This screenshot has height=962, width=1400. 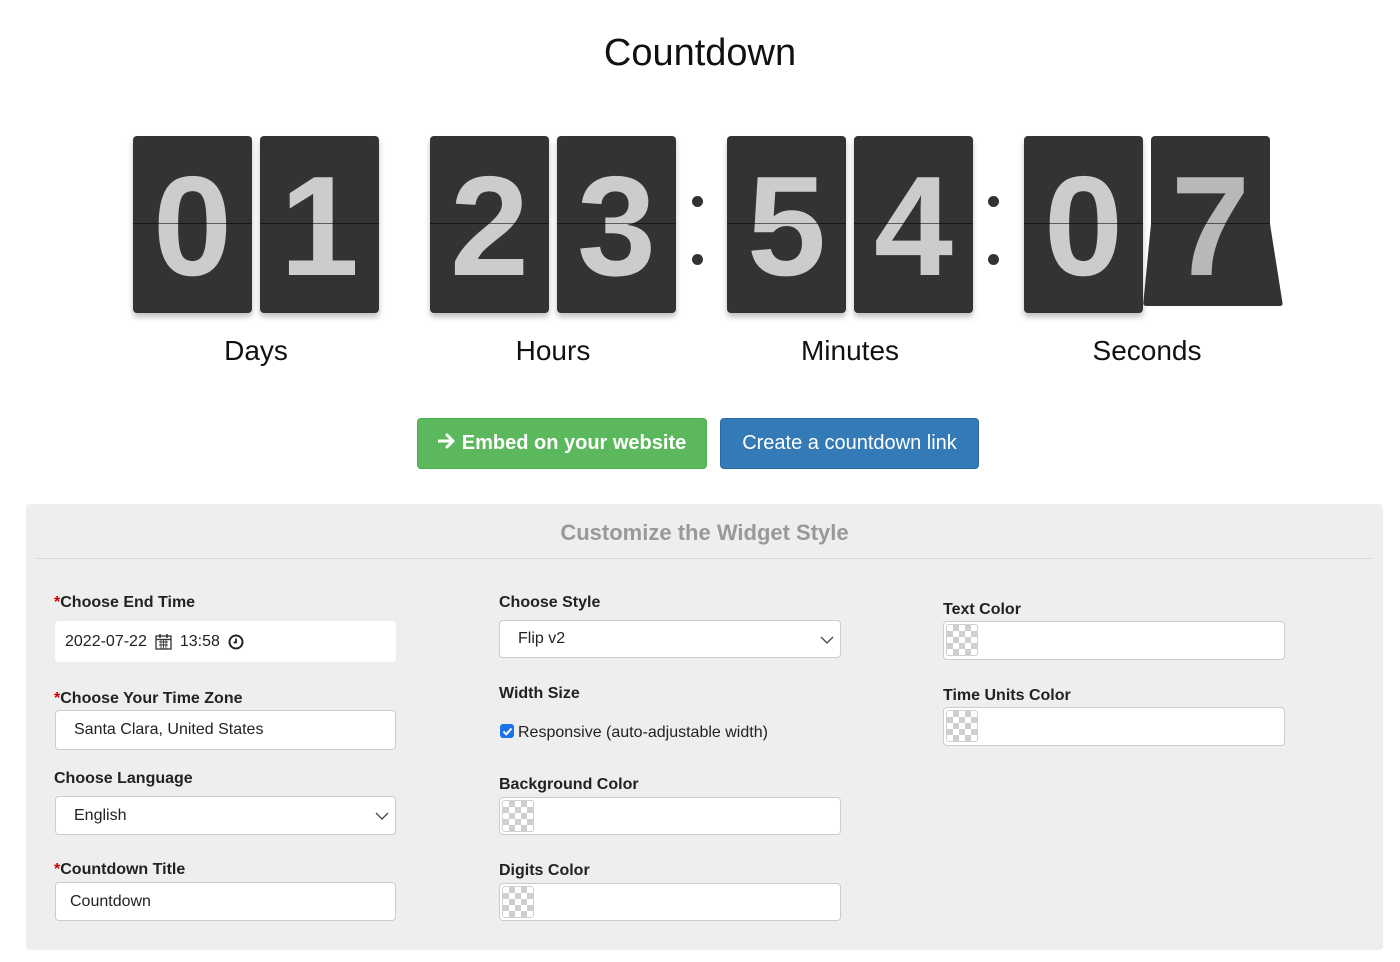 I want to click on countdown-seconds: 0 7 Seconds, so click(x=1153, y=251).